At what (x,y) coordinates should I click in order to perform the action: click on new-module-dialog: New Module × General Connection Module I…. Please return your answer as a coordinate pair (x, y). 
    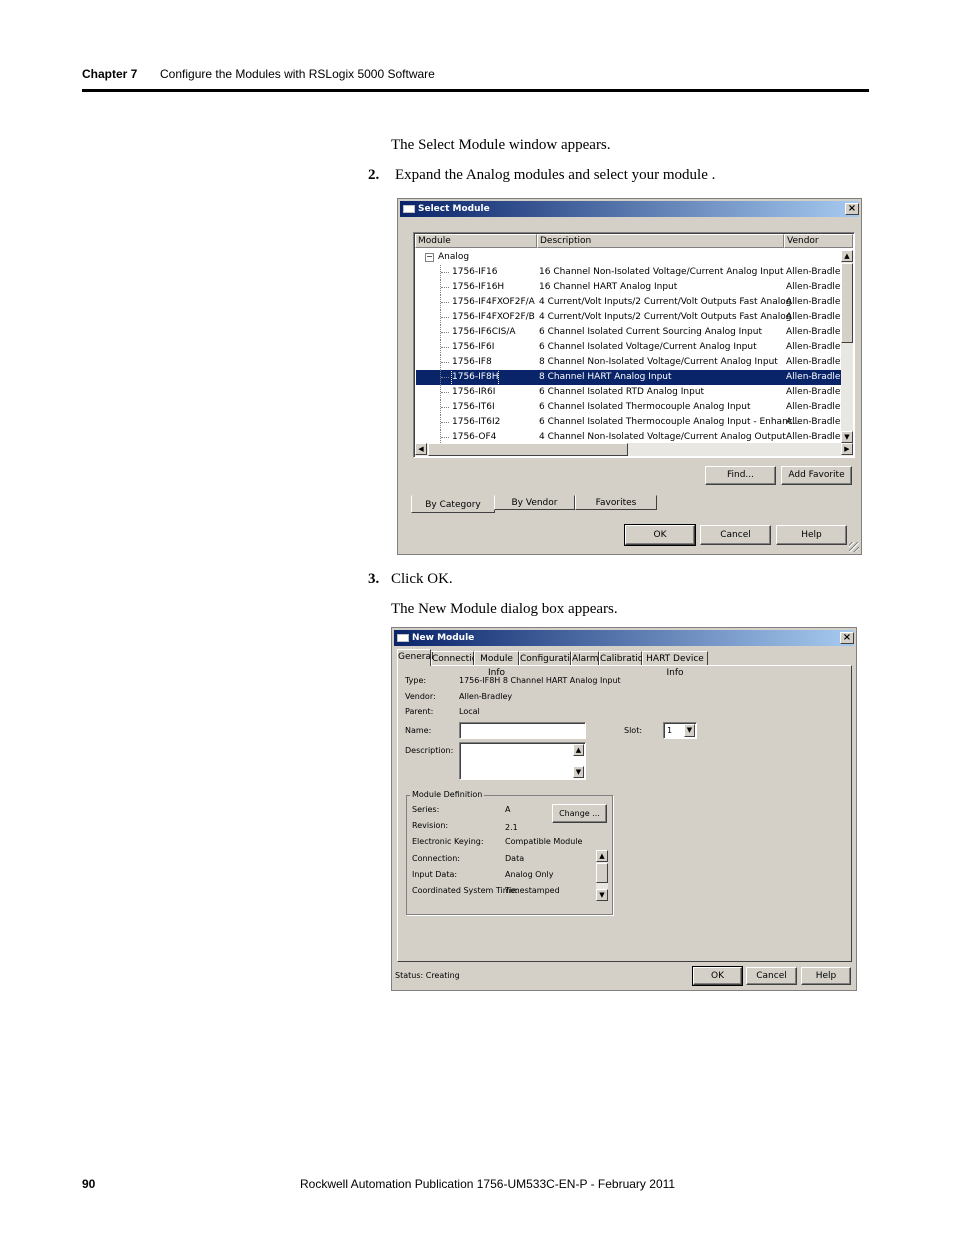
    Looking at the image, I should click on (624, 809).